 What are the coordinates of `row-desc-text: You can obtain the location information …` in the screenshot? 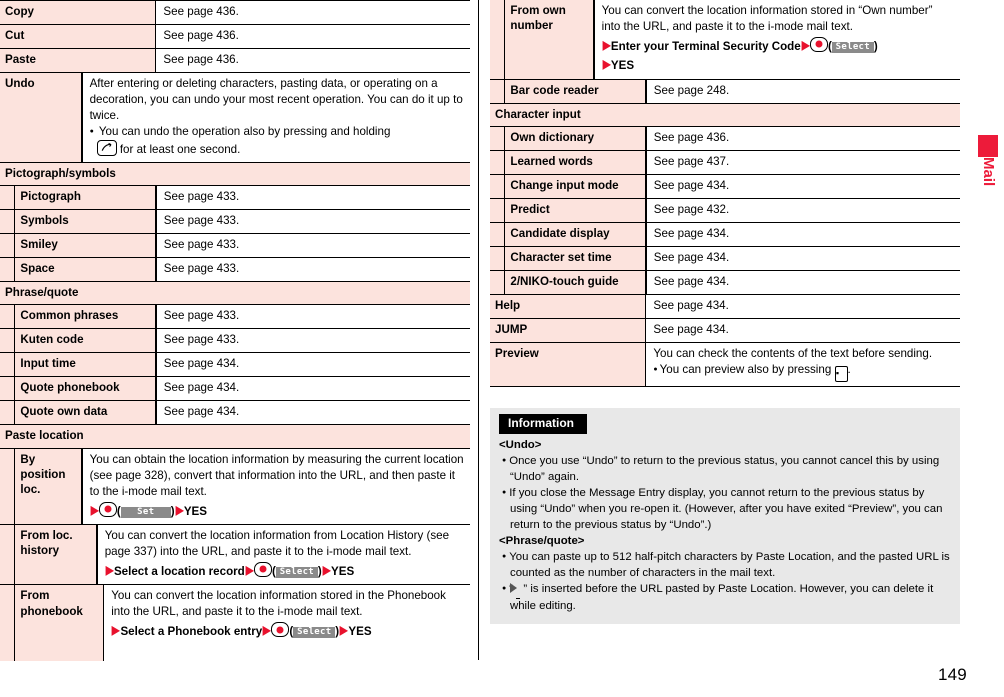 It's located at (276, 475).